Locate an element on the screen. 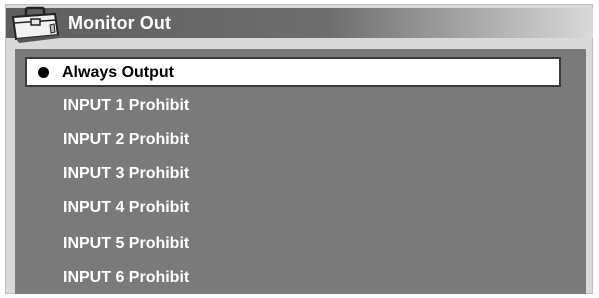  menu-item-label: INPUT 3 Prohibit is located at coordinates (126, 173).